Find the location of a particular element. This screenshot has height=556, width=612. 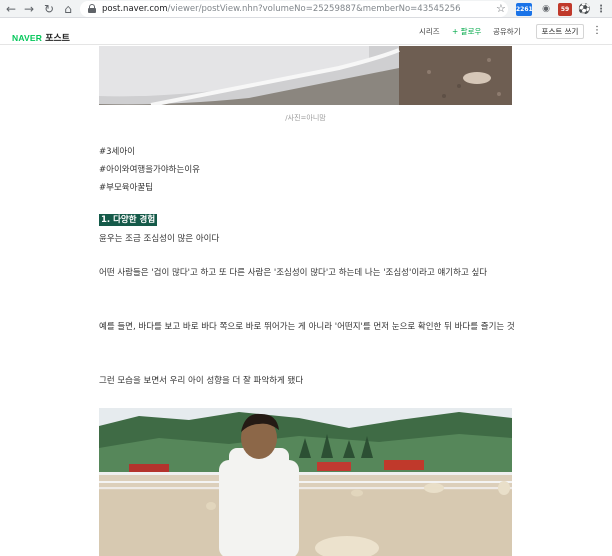

hashtag: #3세아이 is located at coordinates (149, 152).